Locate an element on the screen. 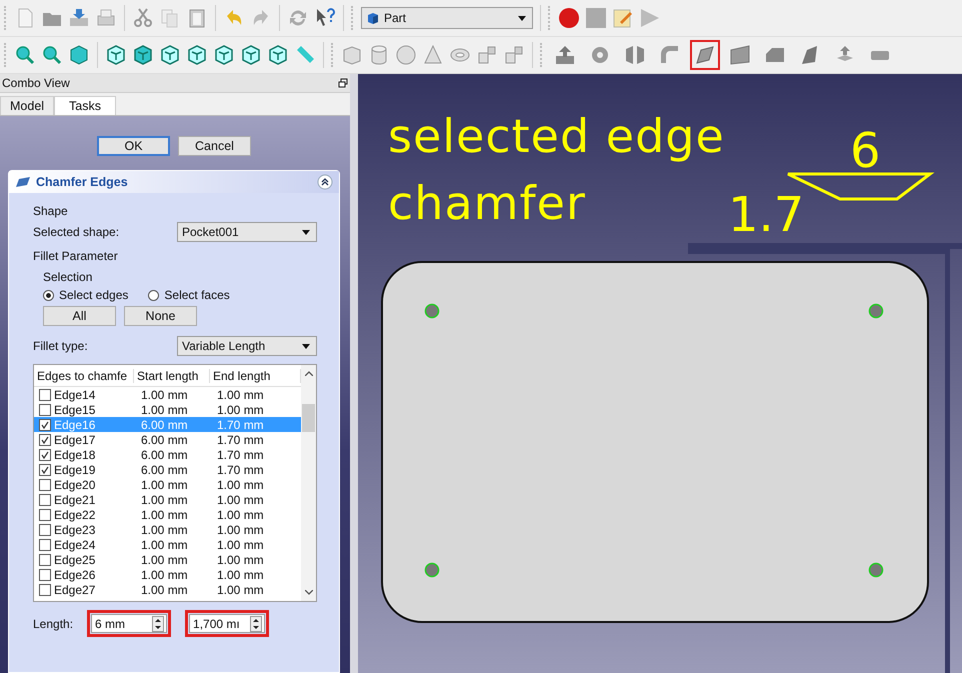 The width and height of the screenshot is (962, 673). dropdown-arrow-icon is located at coordinates (522, 18).